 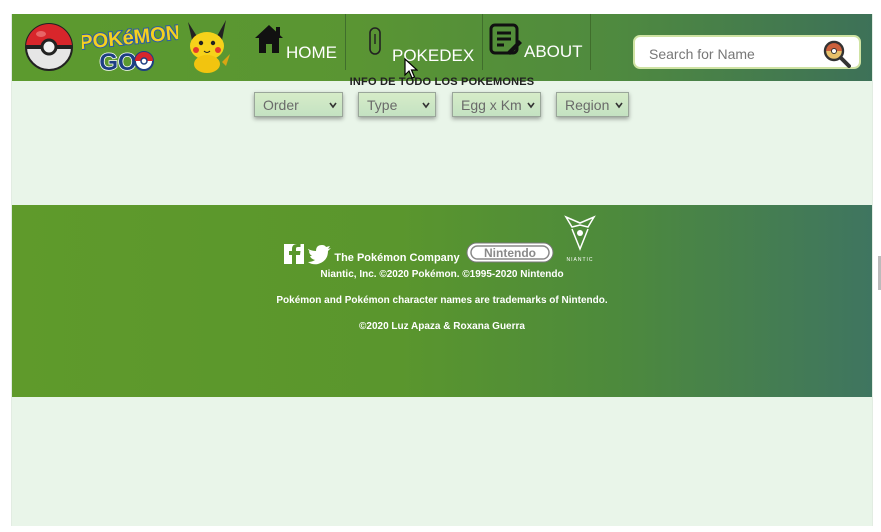 I want to click on region-select: Region, so click(x=592, y=104).